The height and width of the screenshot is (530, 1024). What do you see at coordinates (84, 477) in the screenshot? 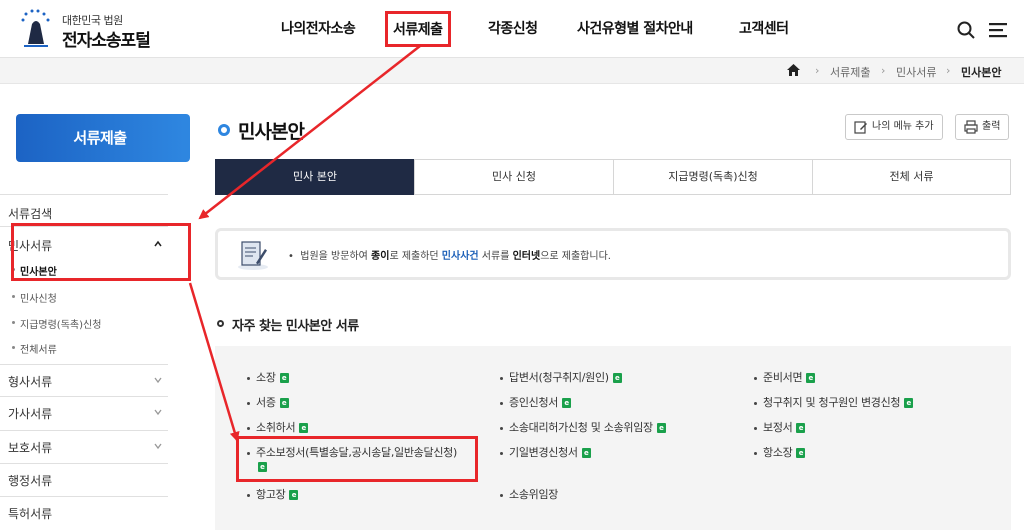
I see `sidebar-item-administrative-documents: 행정서류` at bounding box center [84, 477].